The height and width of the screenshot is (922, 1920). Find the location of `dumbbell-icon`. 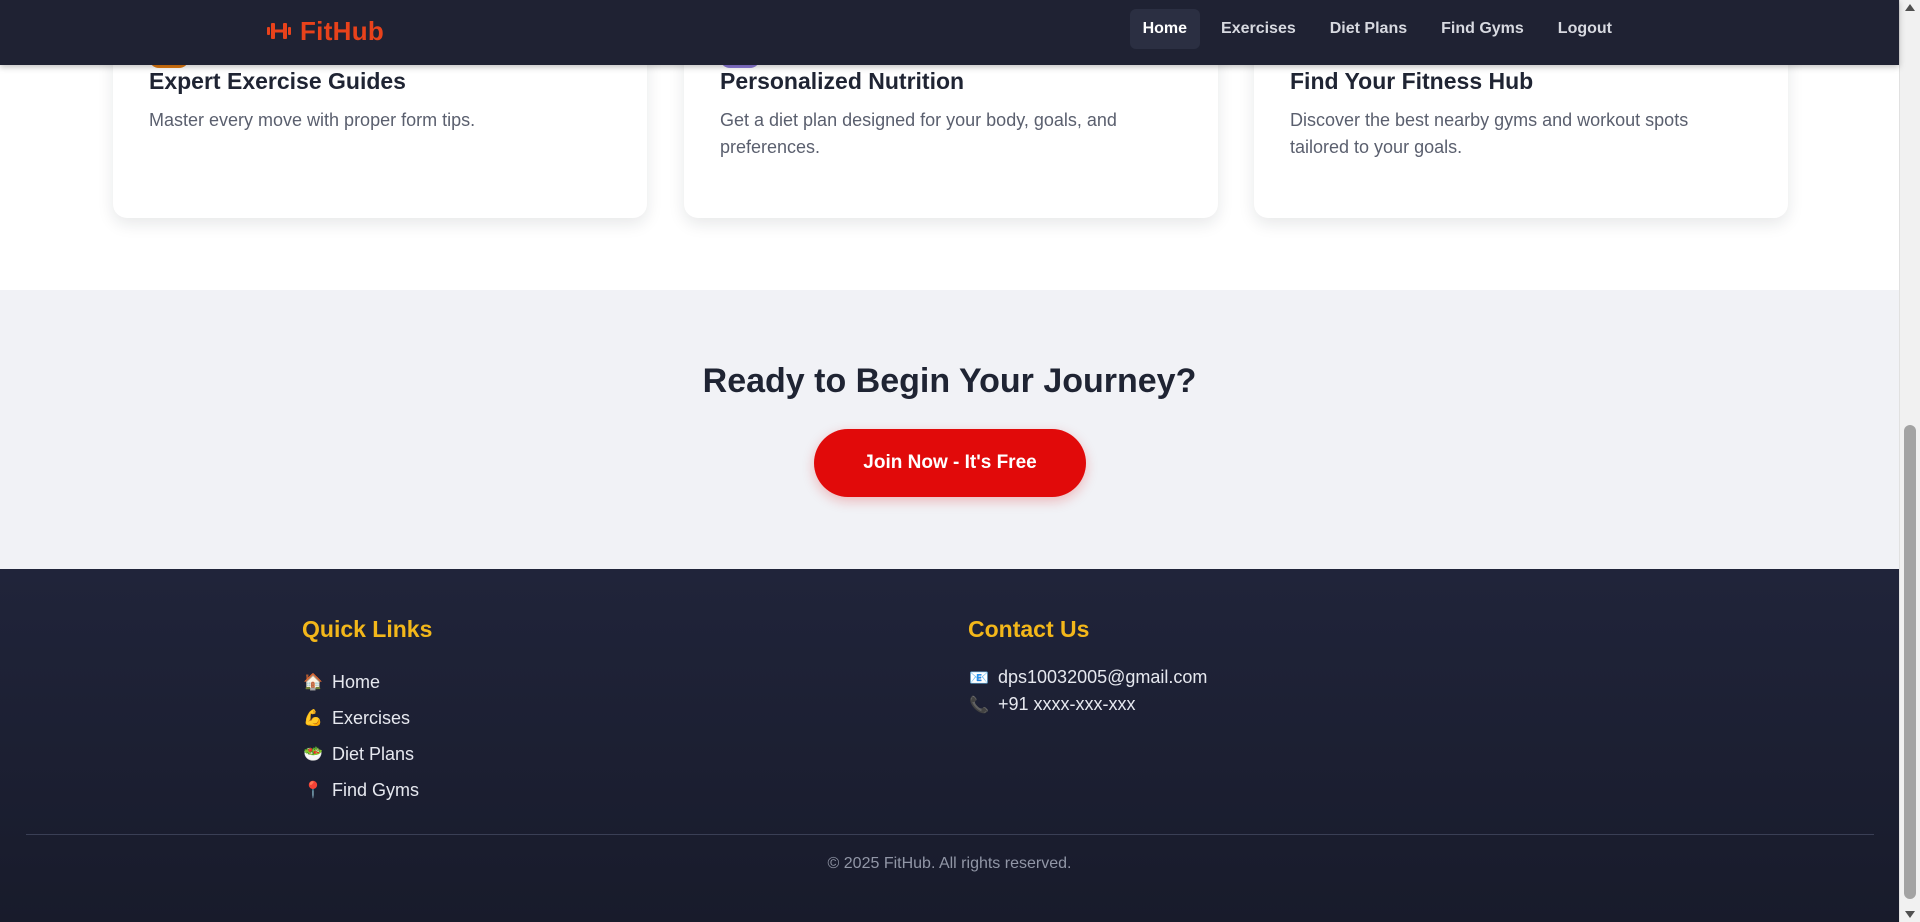

dumbbell-icon is located at coordinates (279, 31).